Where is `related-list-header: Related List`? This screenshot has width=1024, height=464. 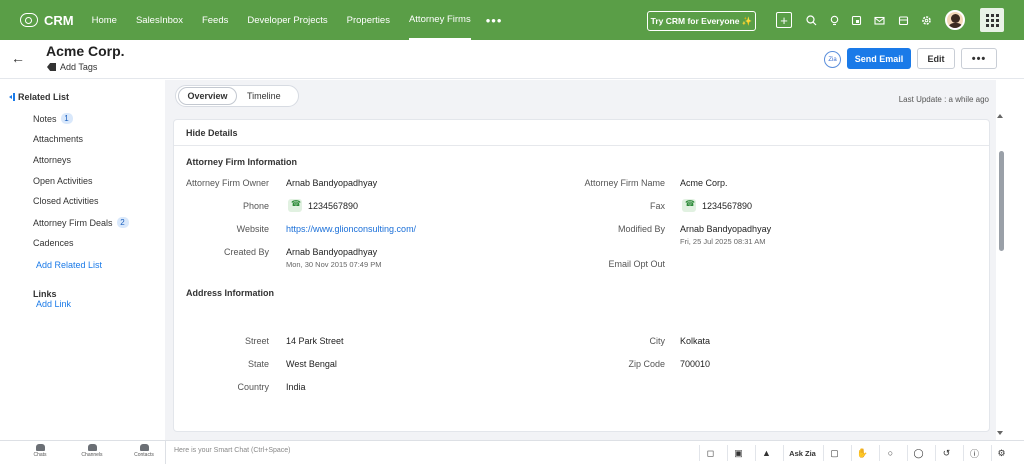
related-list-header: Related List is located at coordinates (44, 97).